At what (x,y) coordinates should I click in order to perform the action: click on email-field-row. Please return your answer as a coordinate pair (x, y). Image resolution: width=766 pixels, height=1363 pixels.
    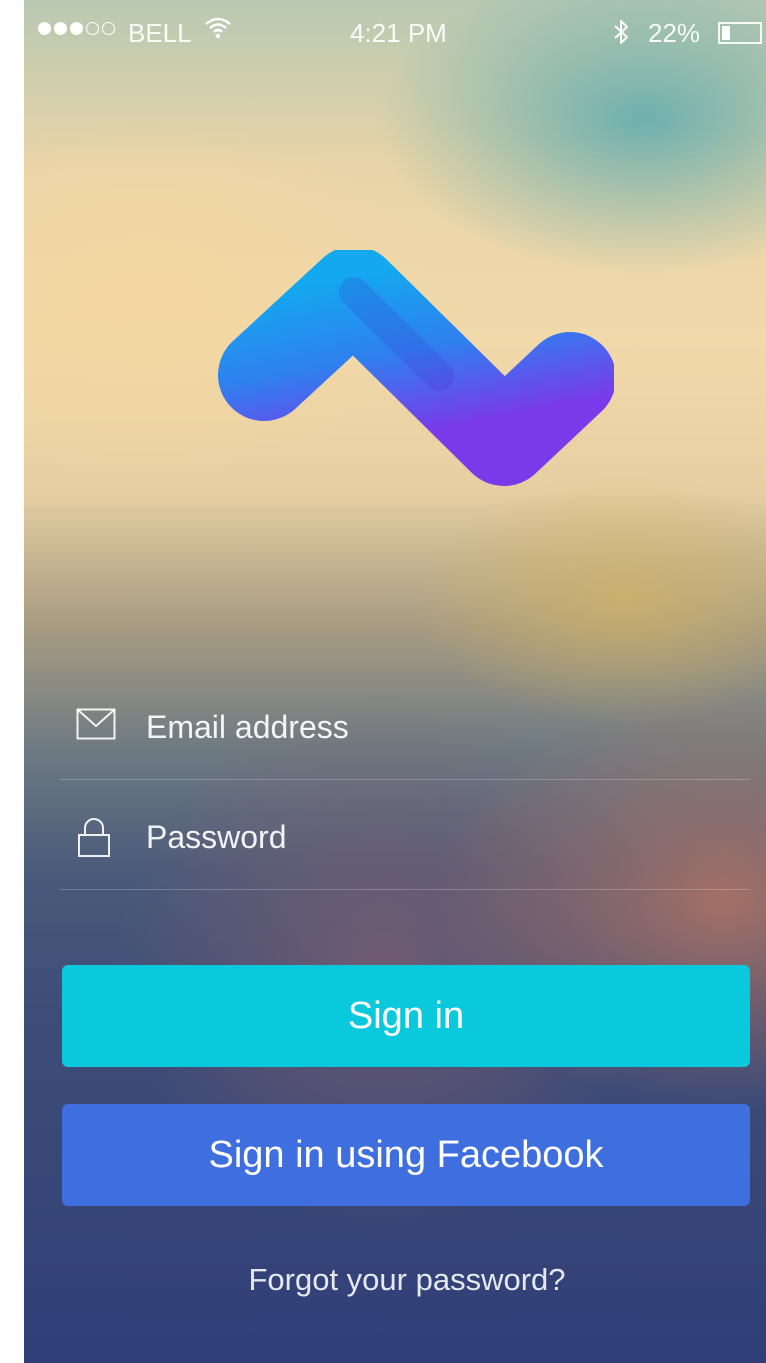
    Looking at the image, I should click on (405, 725).